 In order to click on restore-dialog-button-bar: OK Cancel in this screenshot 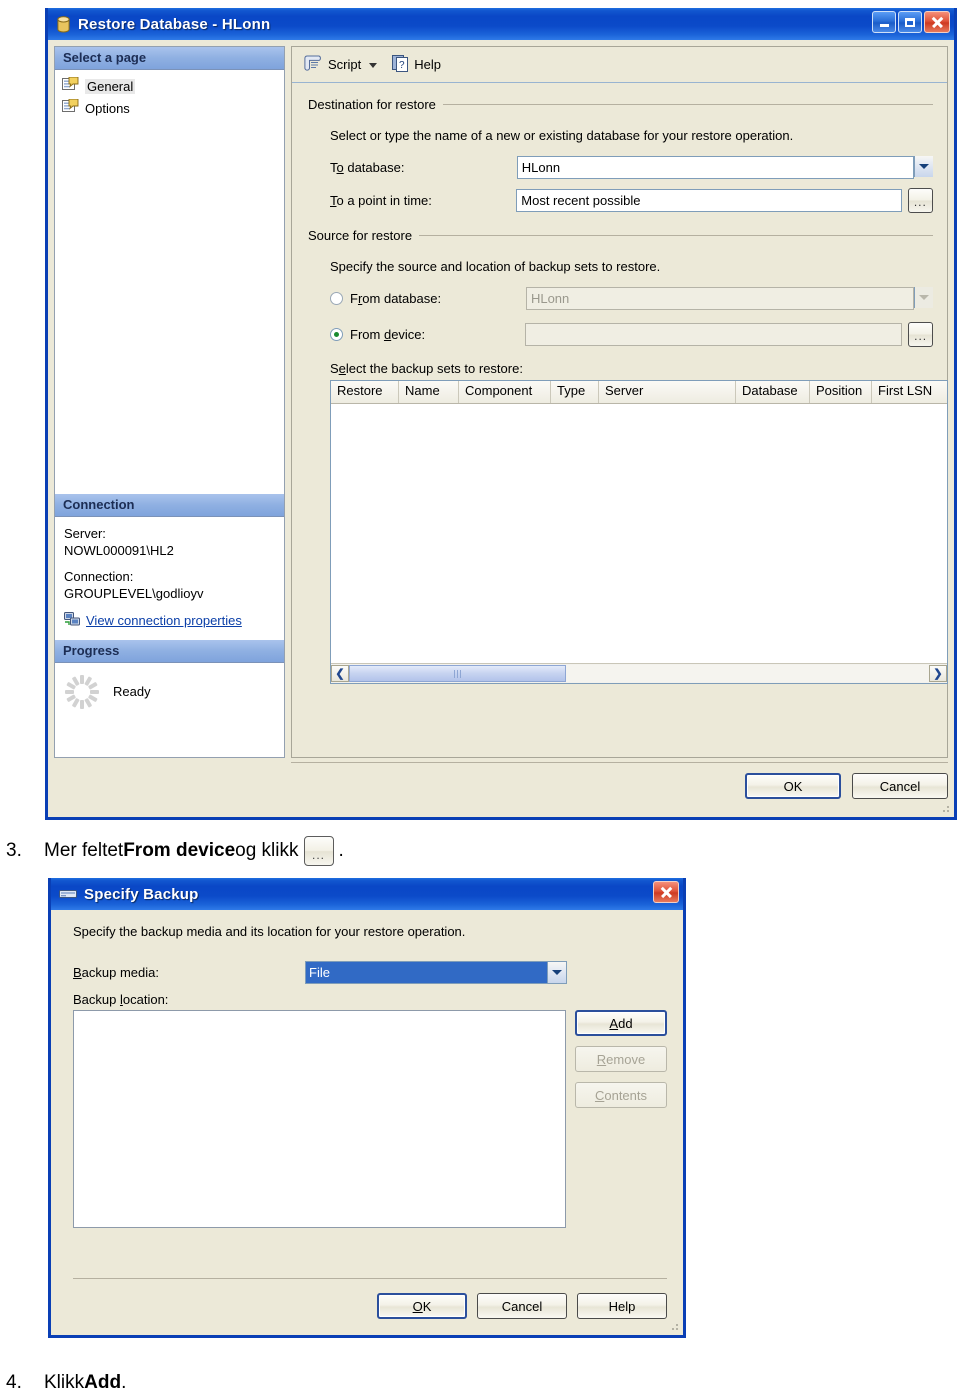, I will do `click(619, 785)`.